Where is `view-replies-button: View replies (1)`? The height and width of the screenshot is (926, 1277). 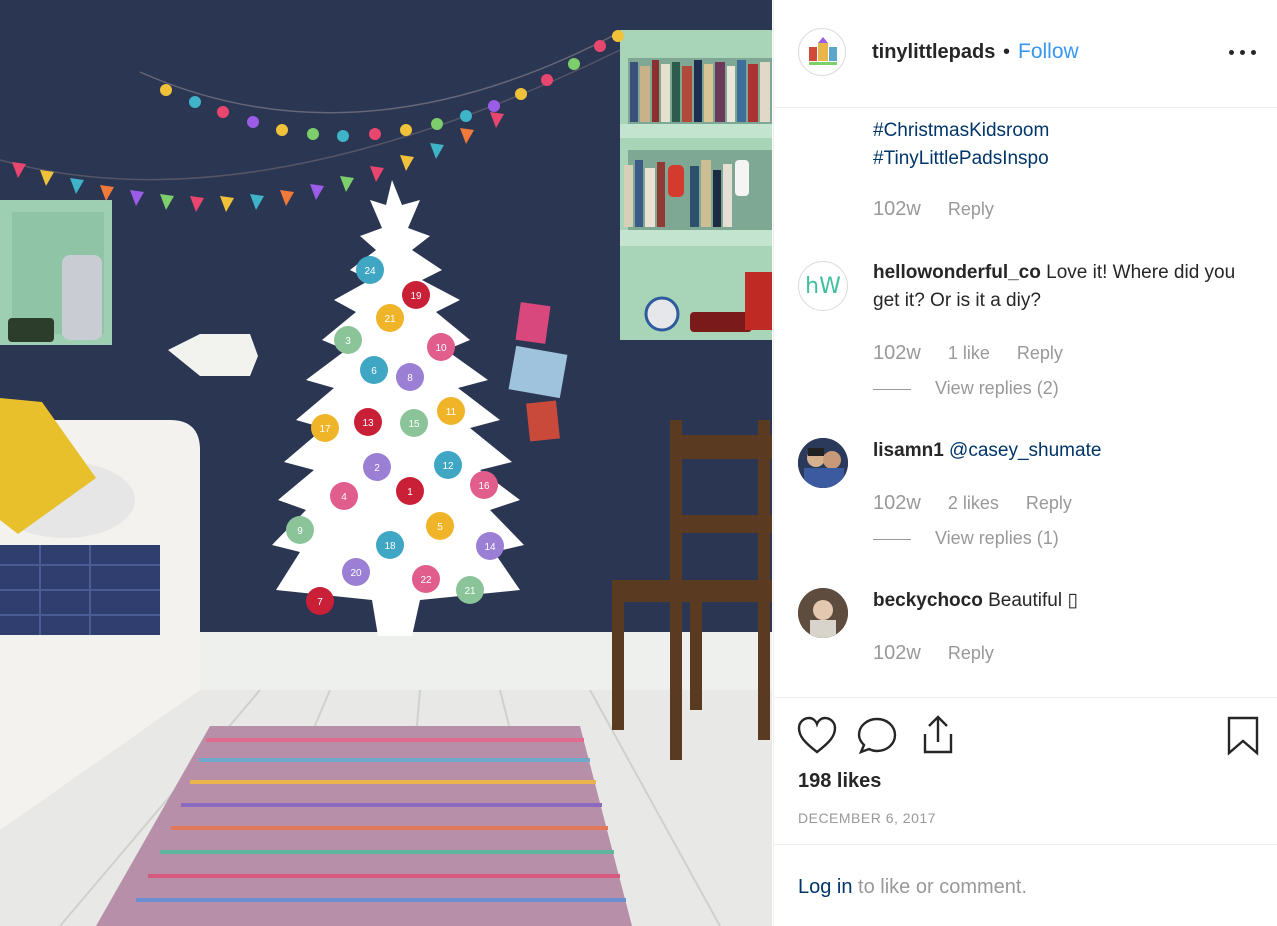
view-replies-button: View replies (1) is located at coordinates (966, 538).